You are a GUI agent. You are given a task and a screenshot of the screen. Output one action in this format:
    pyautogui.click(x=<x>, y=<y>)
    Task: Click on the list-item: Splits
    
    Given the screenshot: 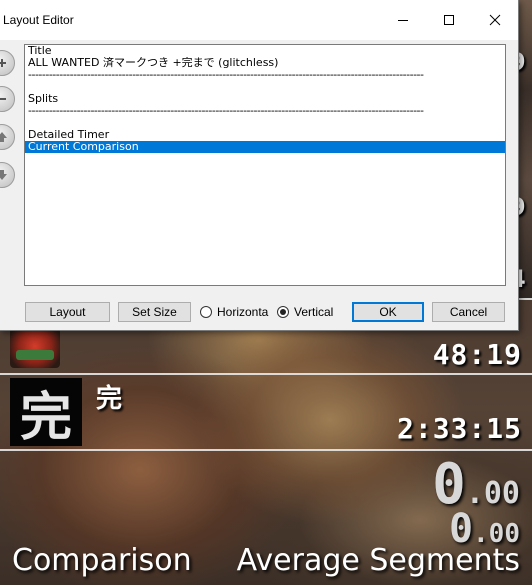 What is the action you would take?
    pyautogui.click(x=265, y=99)
    